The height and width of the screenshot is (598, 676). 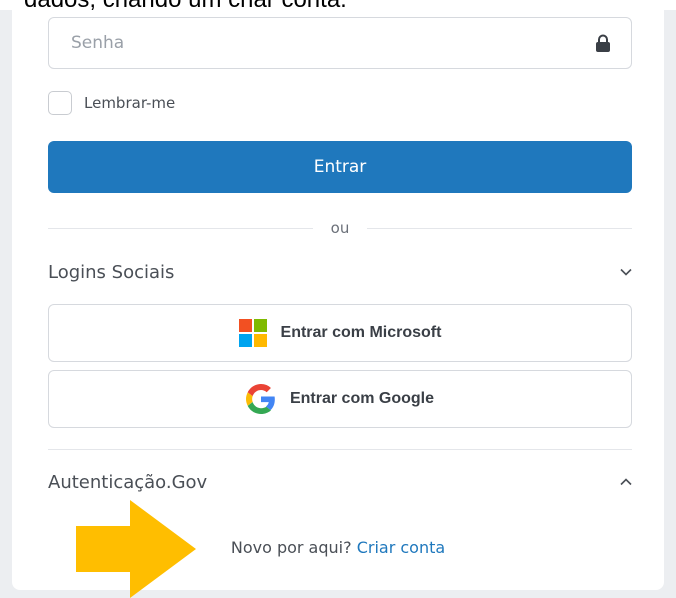 What do you see at coordinates (340, 272) in the screenshot?
I see `social-logins-toggle: Logins Sociais` at bounding box center [340, 272].